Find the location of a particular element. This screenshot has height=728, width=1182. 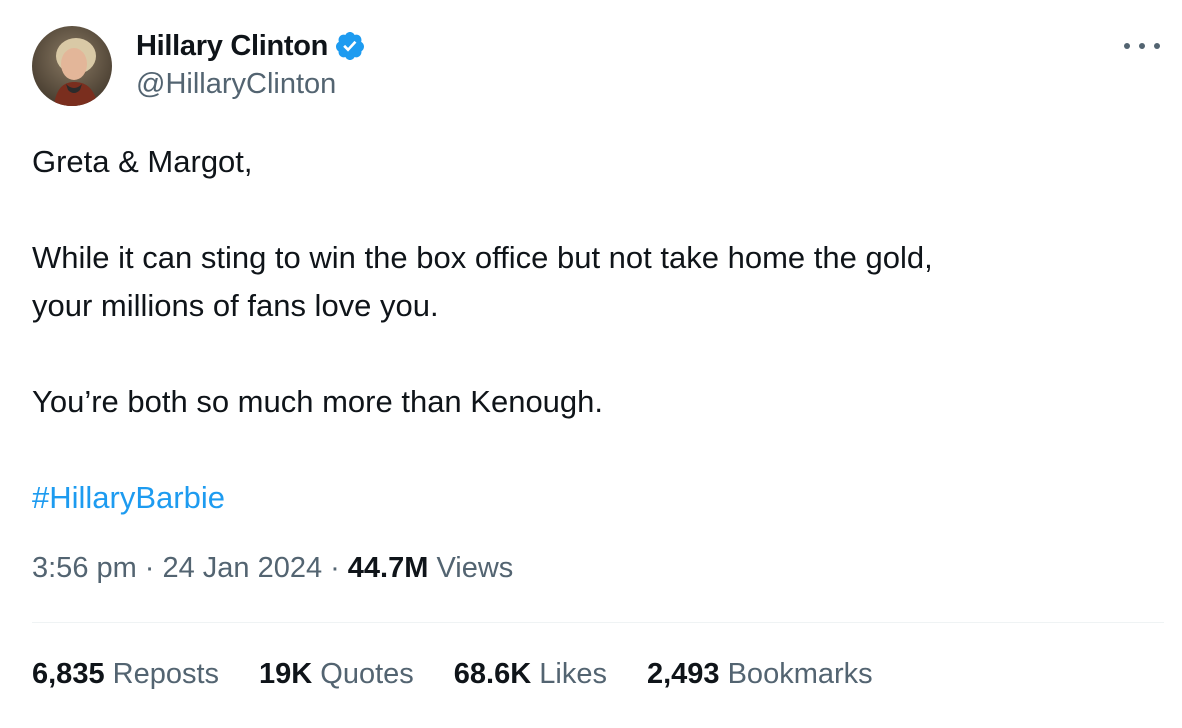

author-handle: @HillaryClinton is located at coordinates (236, 84).